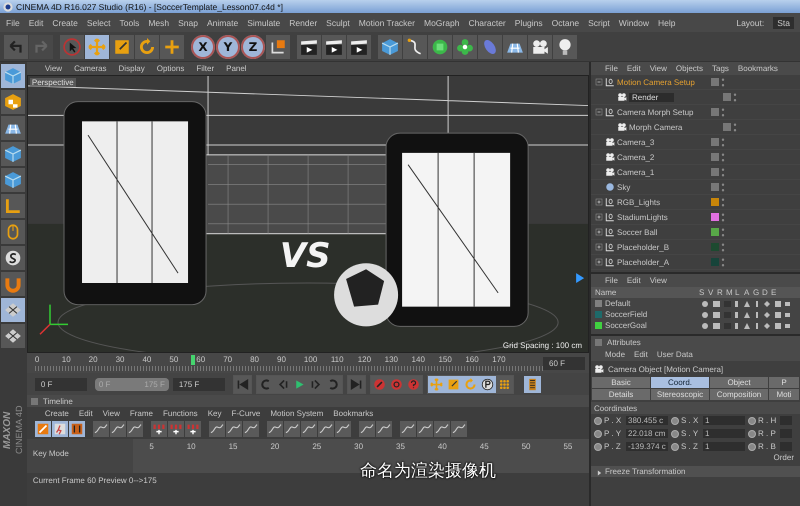  Describe the element at coordinates (647, 433) in the screenshot. I see `number-field: 22.018 cm` at that location.